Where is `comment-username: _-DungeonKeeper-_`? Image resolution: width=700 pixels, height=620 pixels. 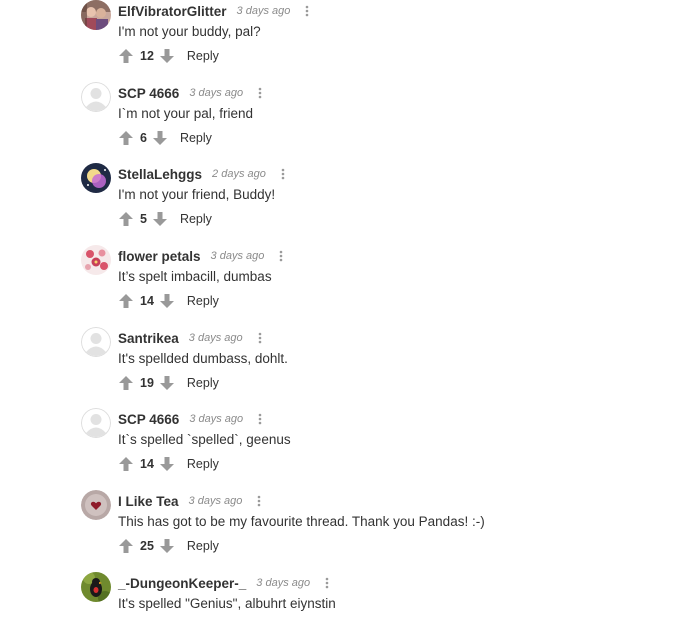
comment-username: _-DungeonKeeper-_ is located at coordinates (182, 583).